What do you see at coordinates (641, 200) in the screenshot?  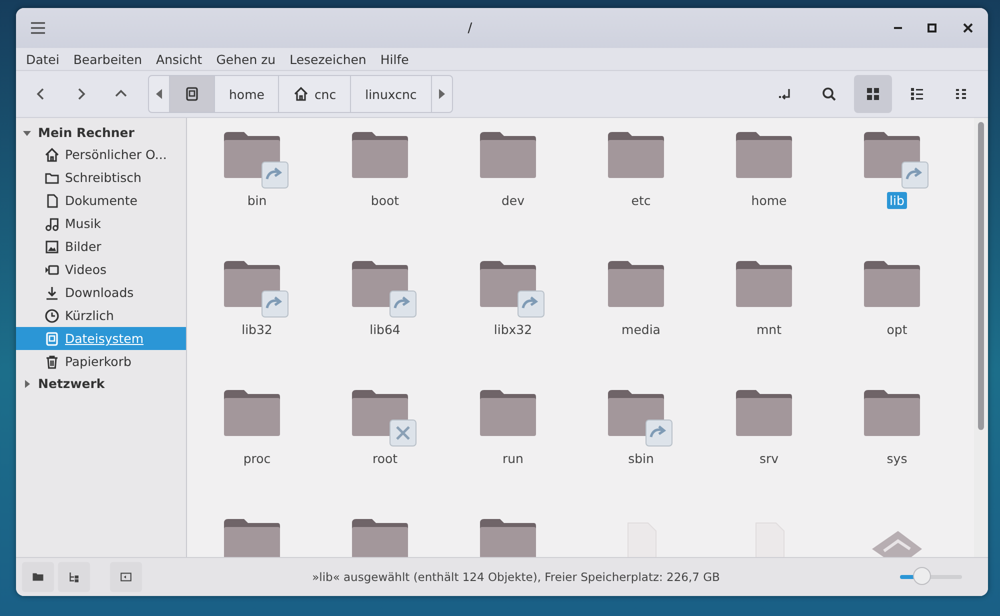 I see `file-name: etc` at bounding box center [641, 200].